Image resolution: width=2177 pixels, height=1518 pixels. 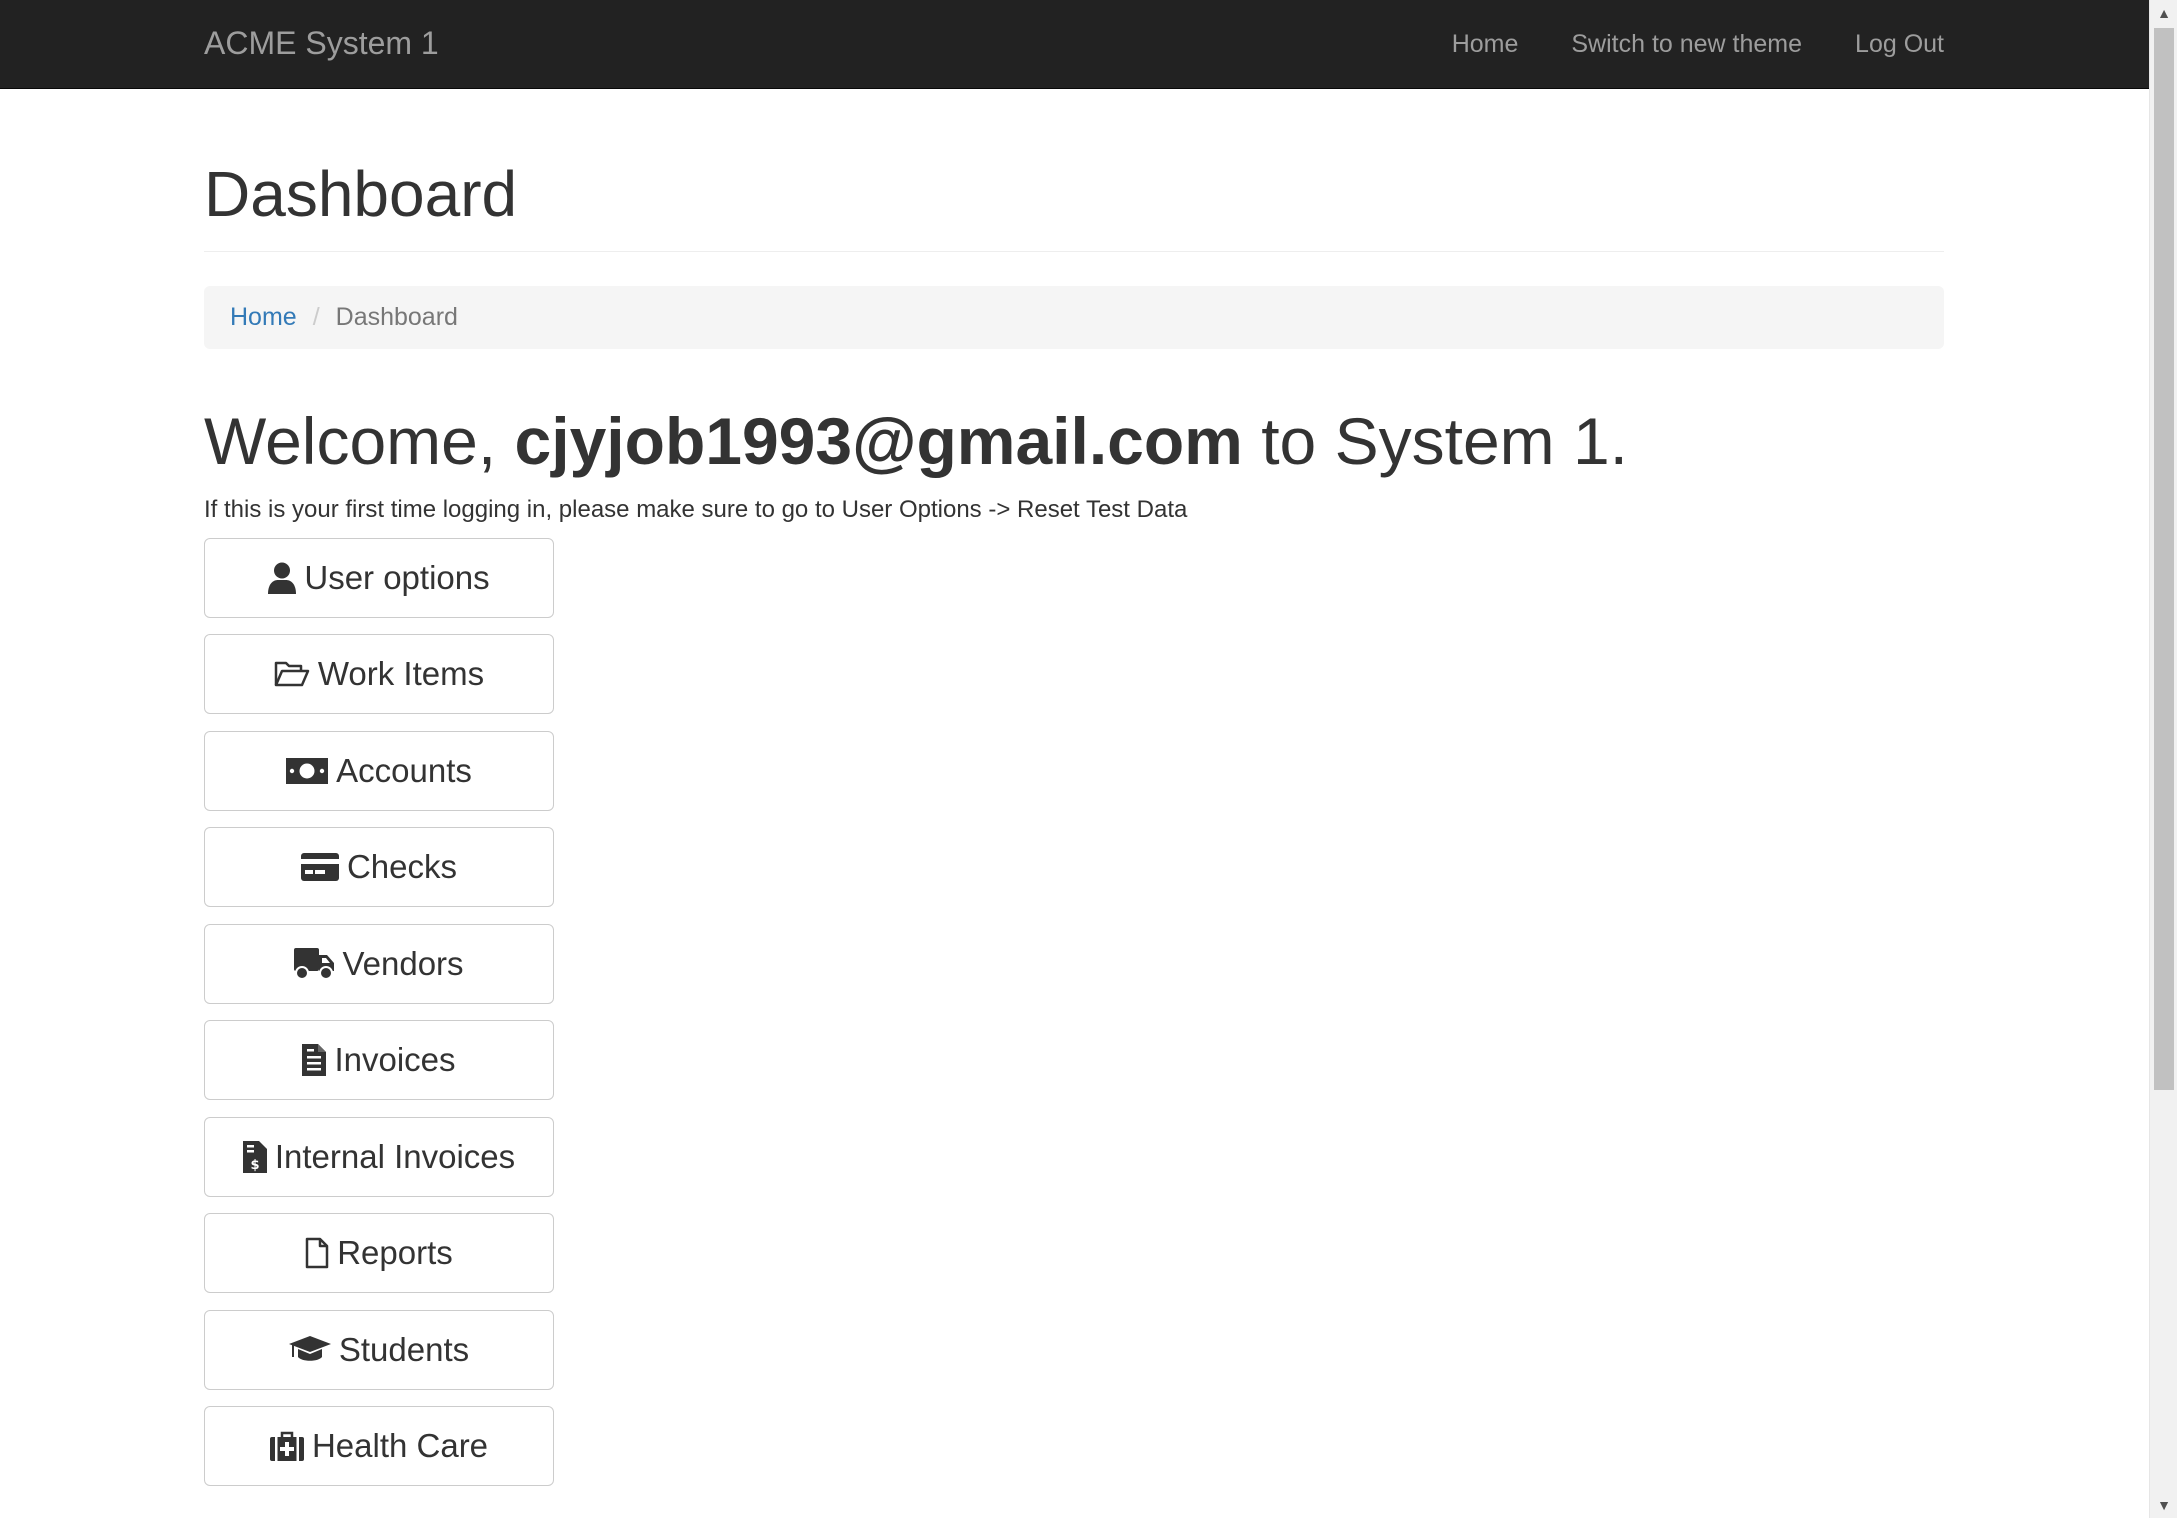 I want to click on invoice-icon, so click(x=314, y=1060).